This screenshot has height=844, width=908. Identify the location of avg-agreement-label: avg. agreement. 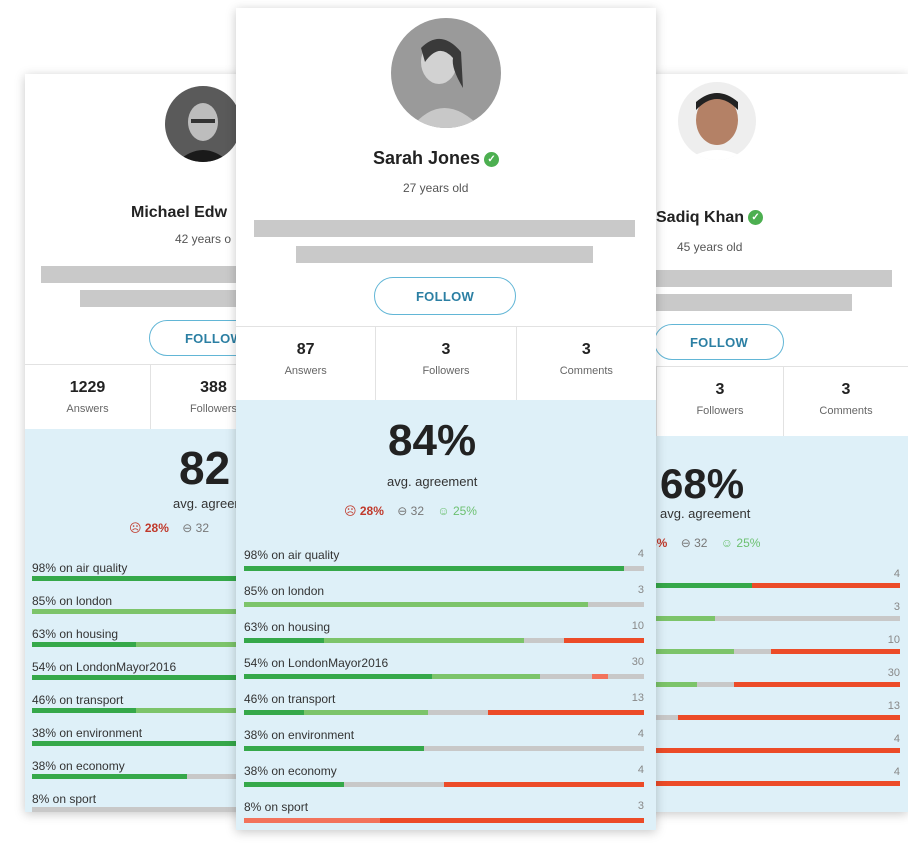
(705, 513).